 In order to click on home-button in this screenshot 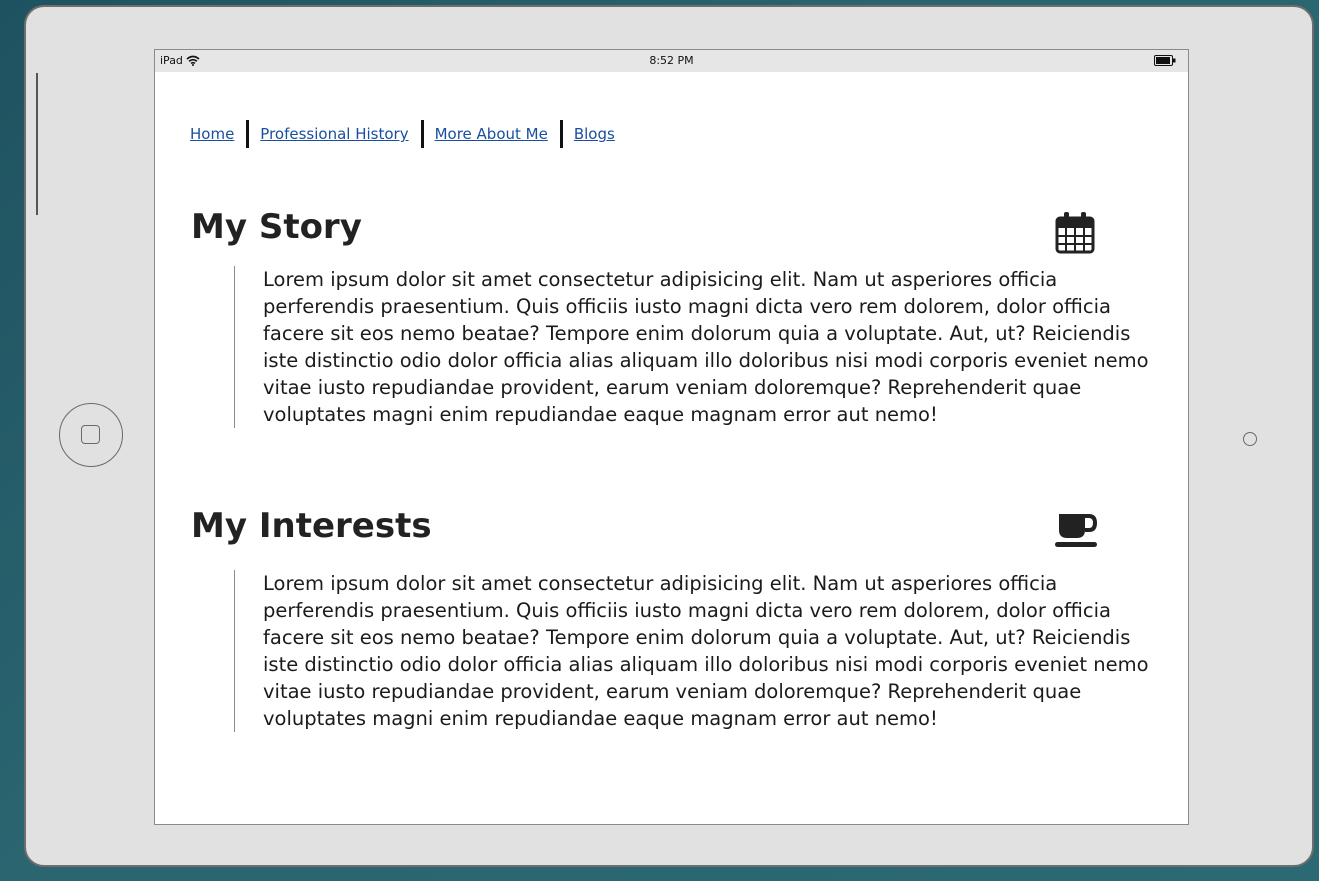, I will do `click(91, 435)`.